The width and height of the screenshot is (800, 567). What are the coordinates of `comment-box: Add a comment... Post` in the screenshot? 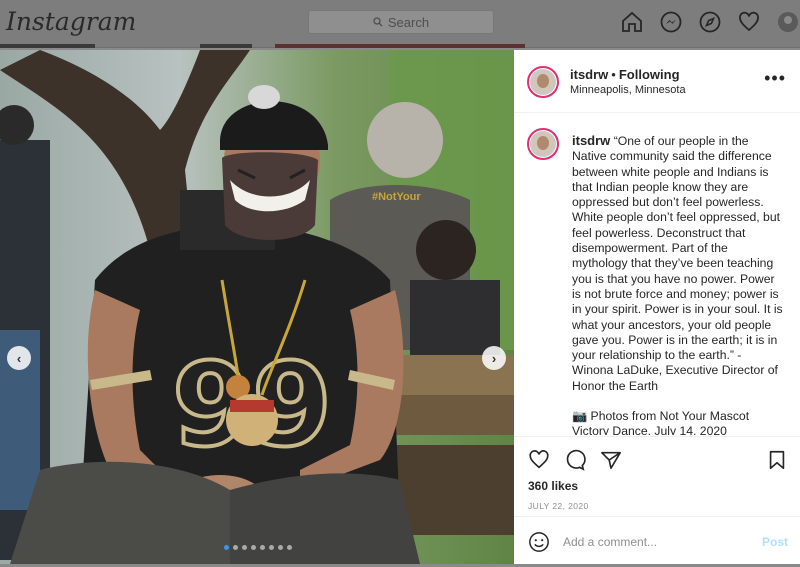 It's located at (657, 540).